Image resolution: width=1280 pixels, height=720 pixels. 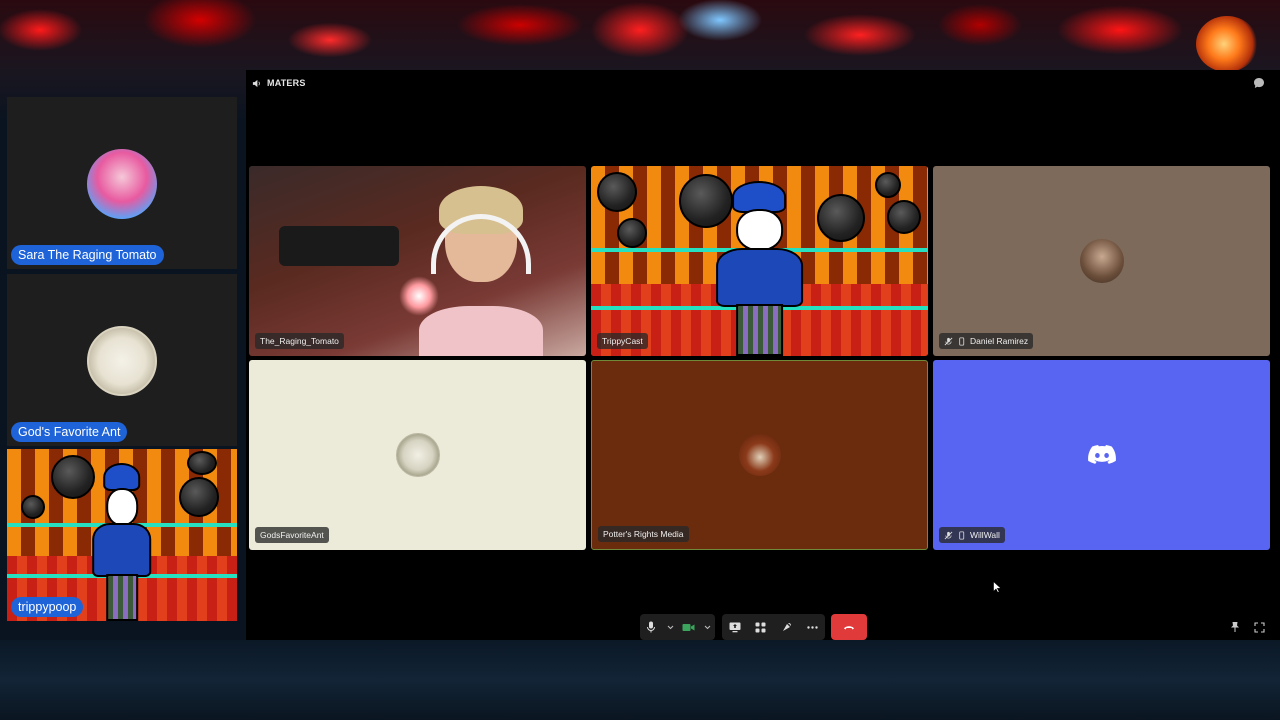 What do you see at coordinates (640, 680) in the screenshot?
I see `background-art-bottom` at bounding box center [640, 680].